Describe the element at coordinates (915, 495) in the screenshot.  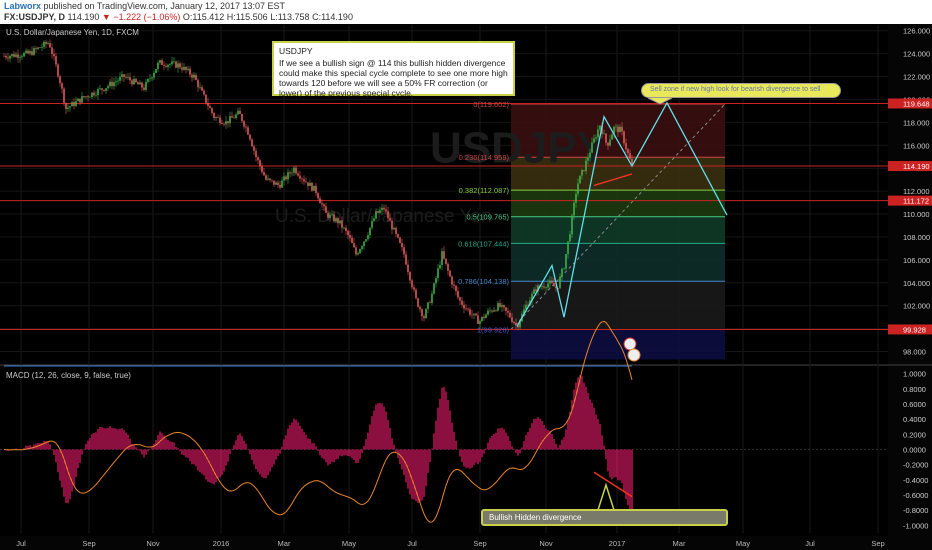
I see `macd-tick-label: -0.6000` at that location.